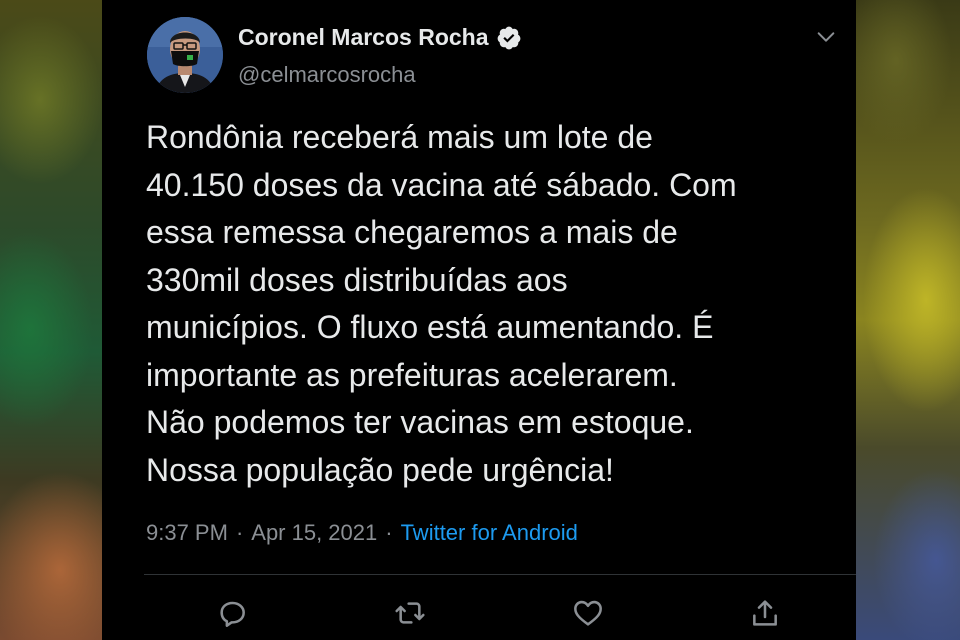 This screenshot has height=640, width=960. What do you see at coordinates (314, 533) in the screenshot?
I see `tweet-date: Apr 15, 2021` at bounding box center [314, 533].